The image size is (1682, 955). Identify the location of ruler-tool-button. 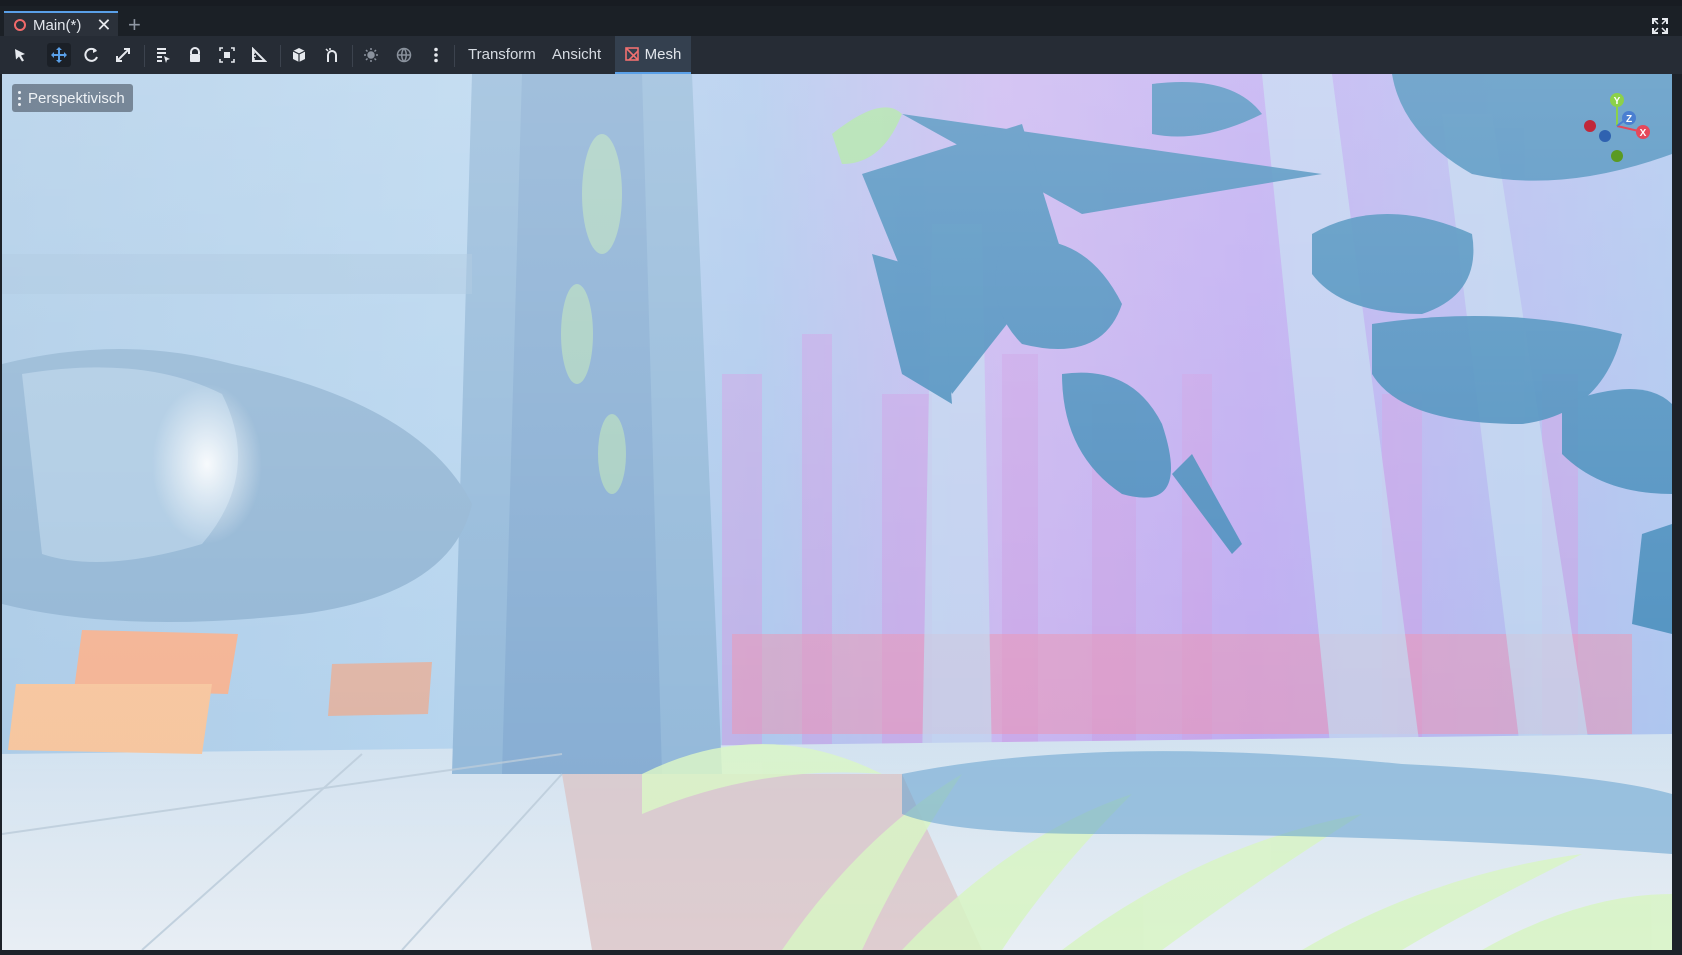
(259, 55).